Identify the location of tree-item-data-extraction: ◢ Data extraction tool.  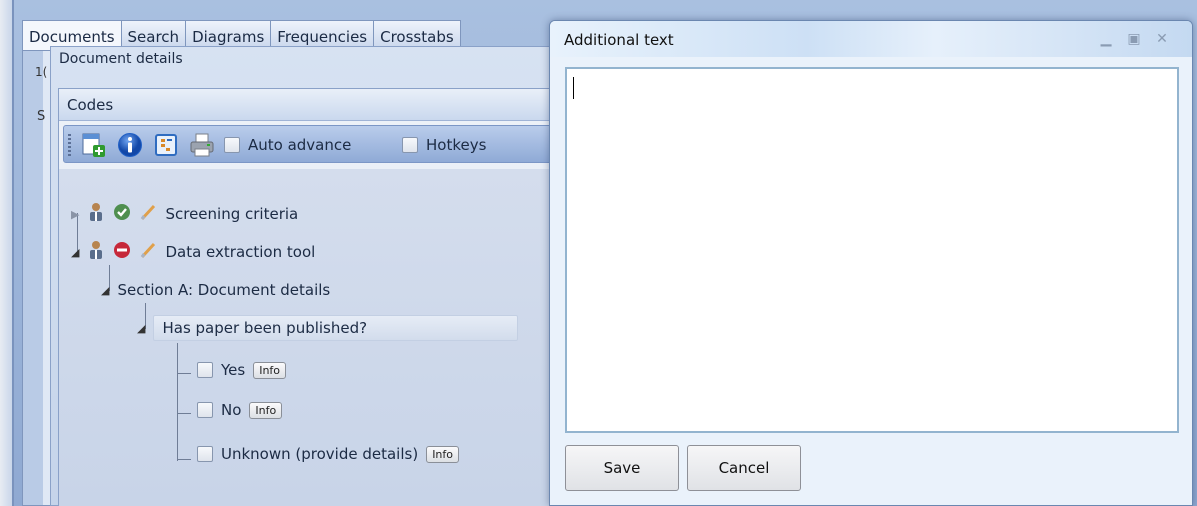
(193, 252).